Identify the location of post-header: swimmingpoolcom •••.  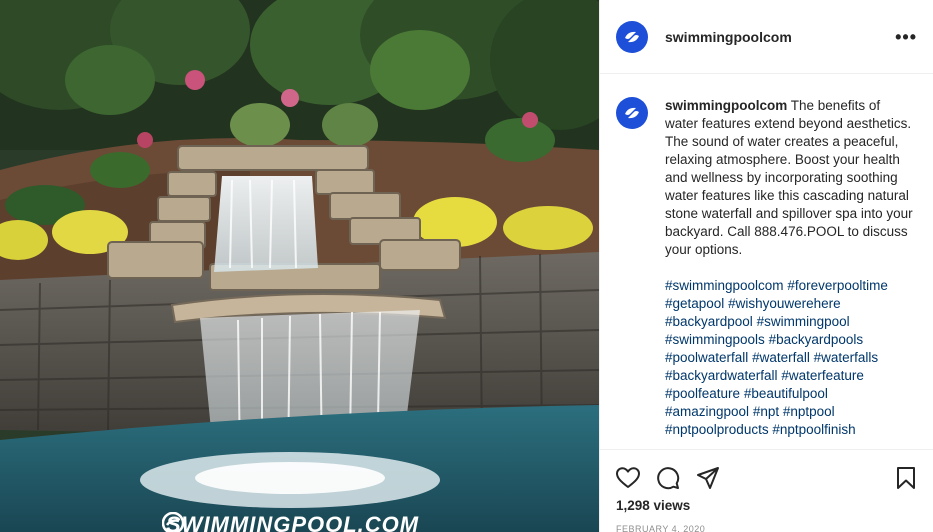
(766, 37).